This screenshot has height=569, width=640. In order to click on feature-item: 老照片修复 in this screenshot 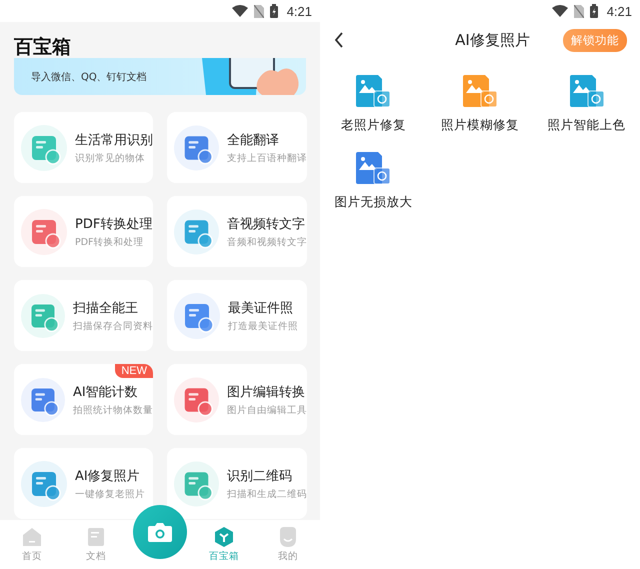, I will do `click(373, 104)`.